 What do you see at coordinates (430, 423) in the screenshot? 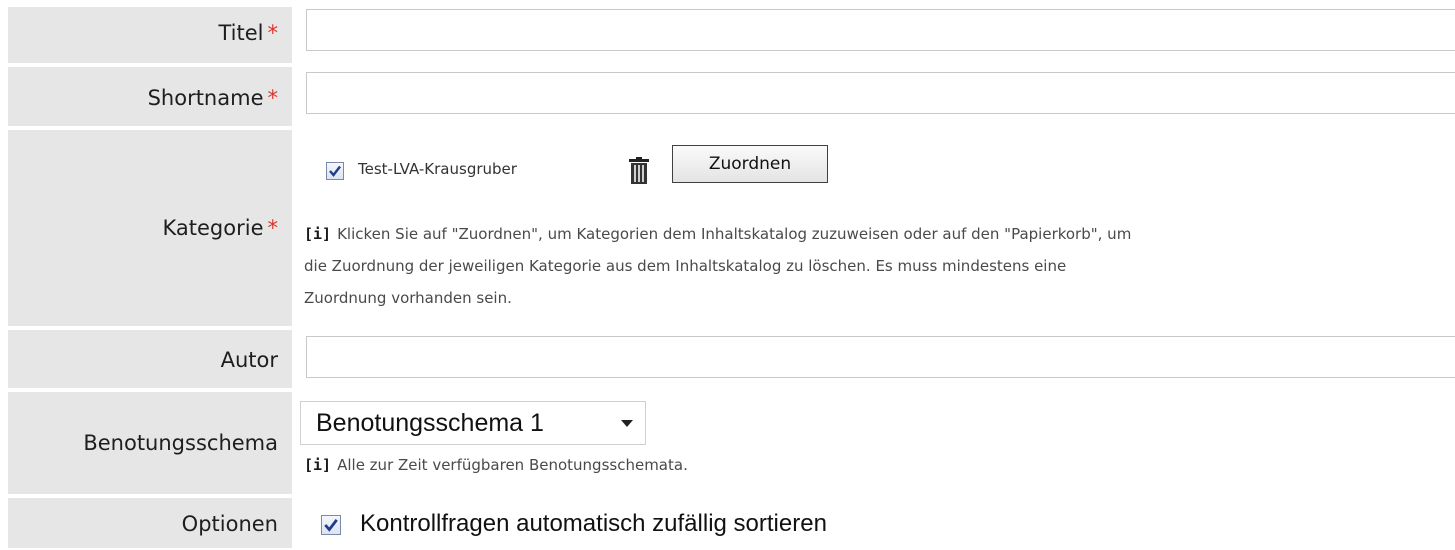
I see `benotungsschema-selected: Benotungsschema 1` at bounding box center [430, 423].